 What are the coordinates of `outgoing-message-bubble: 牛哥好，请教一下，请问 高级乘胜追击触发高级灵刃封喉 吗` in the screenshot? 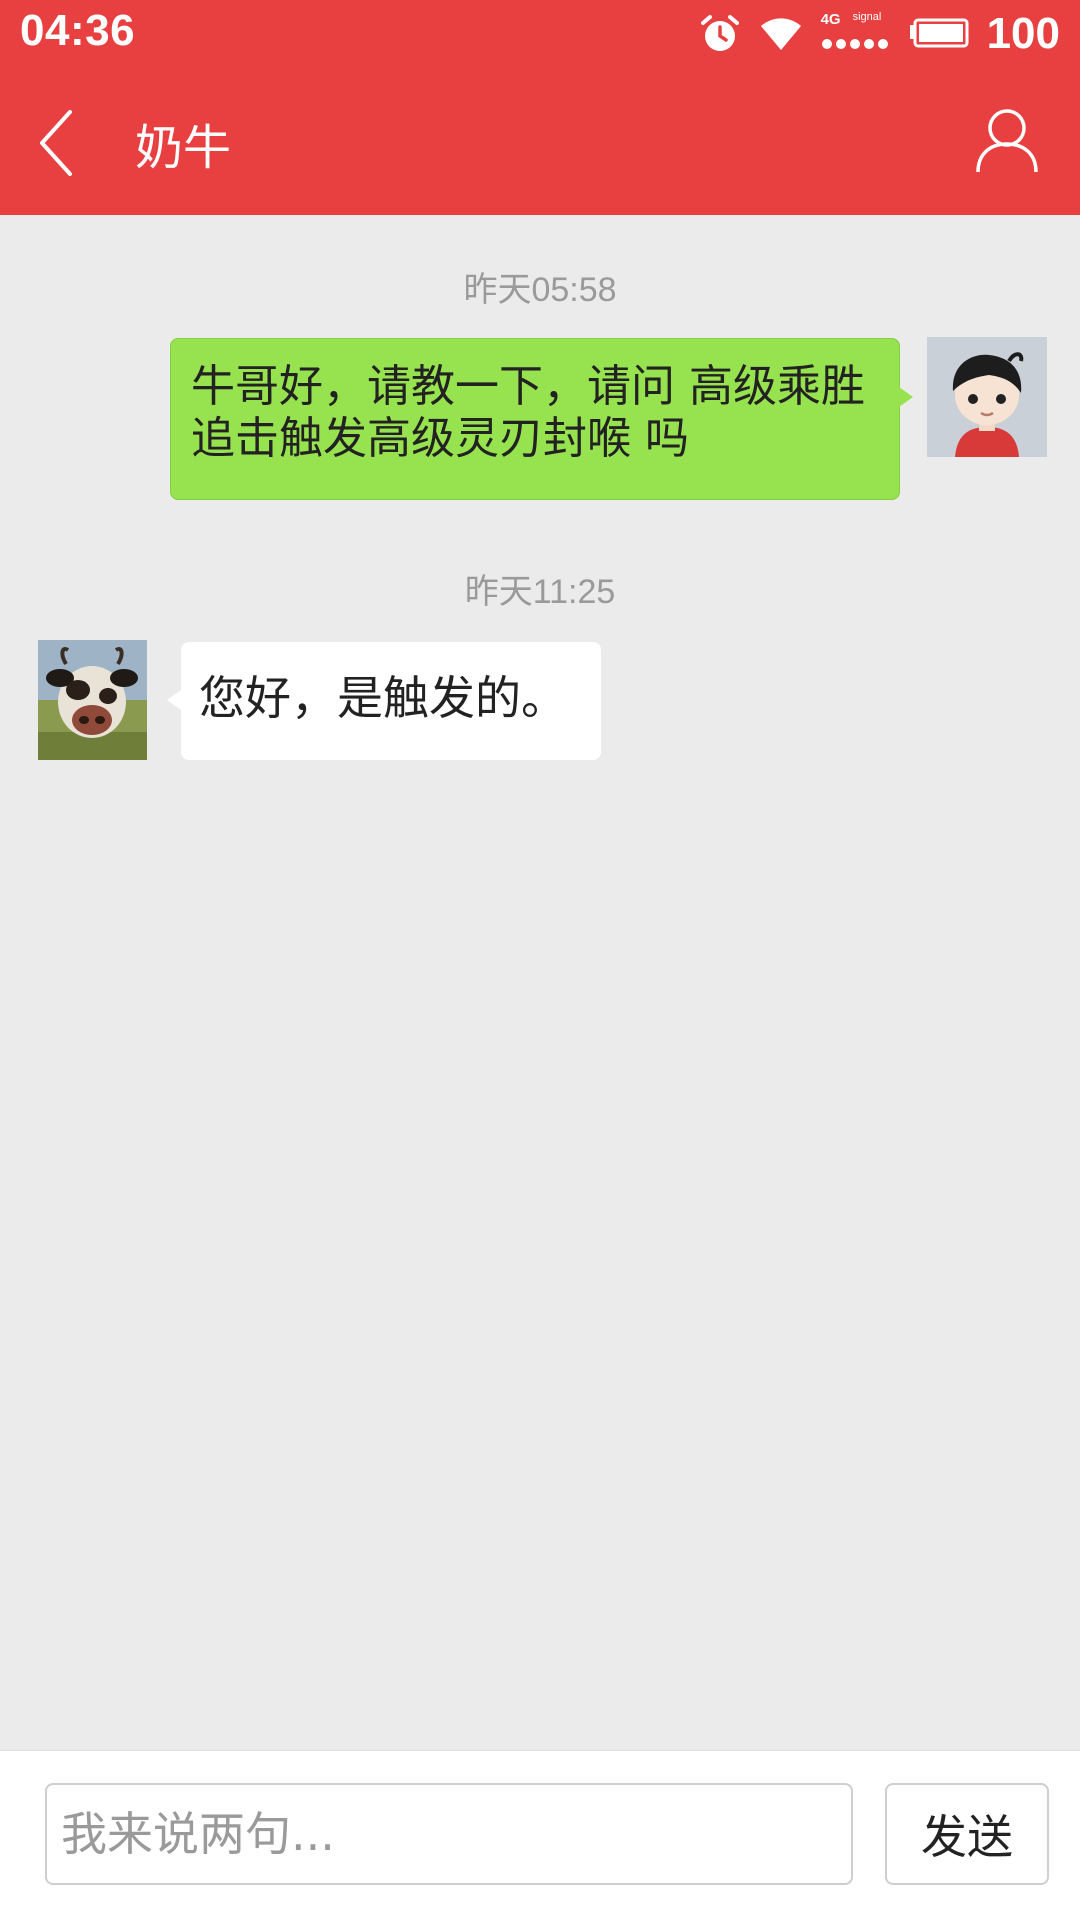 It's located at (541, 419).